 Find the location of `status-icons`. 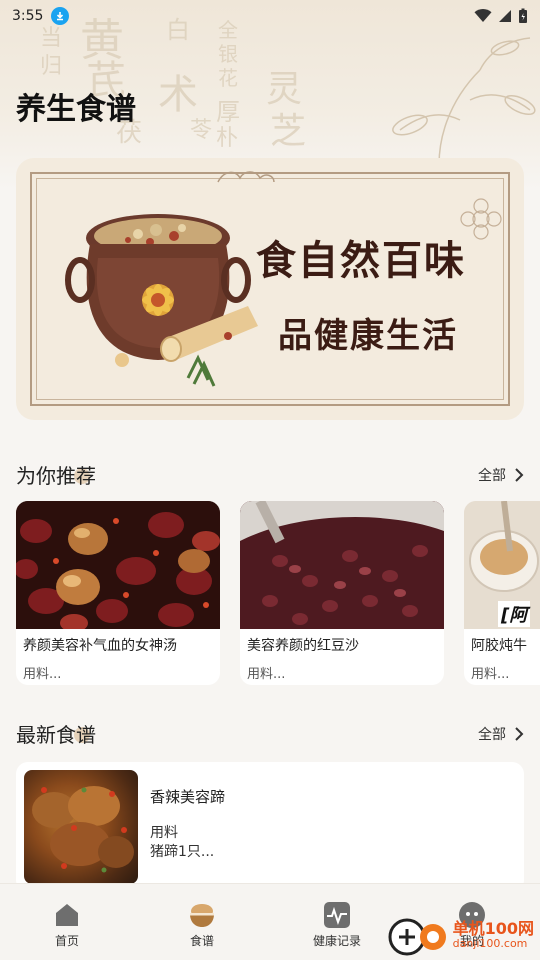

status-icons is located at coordinates (501, 16).